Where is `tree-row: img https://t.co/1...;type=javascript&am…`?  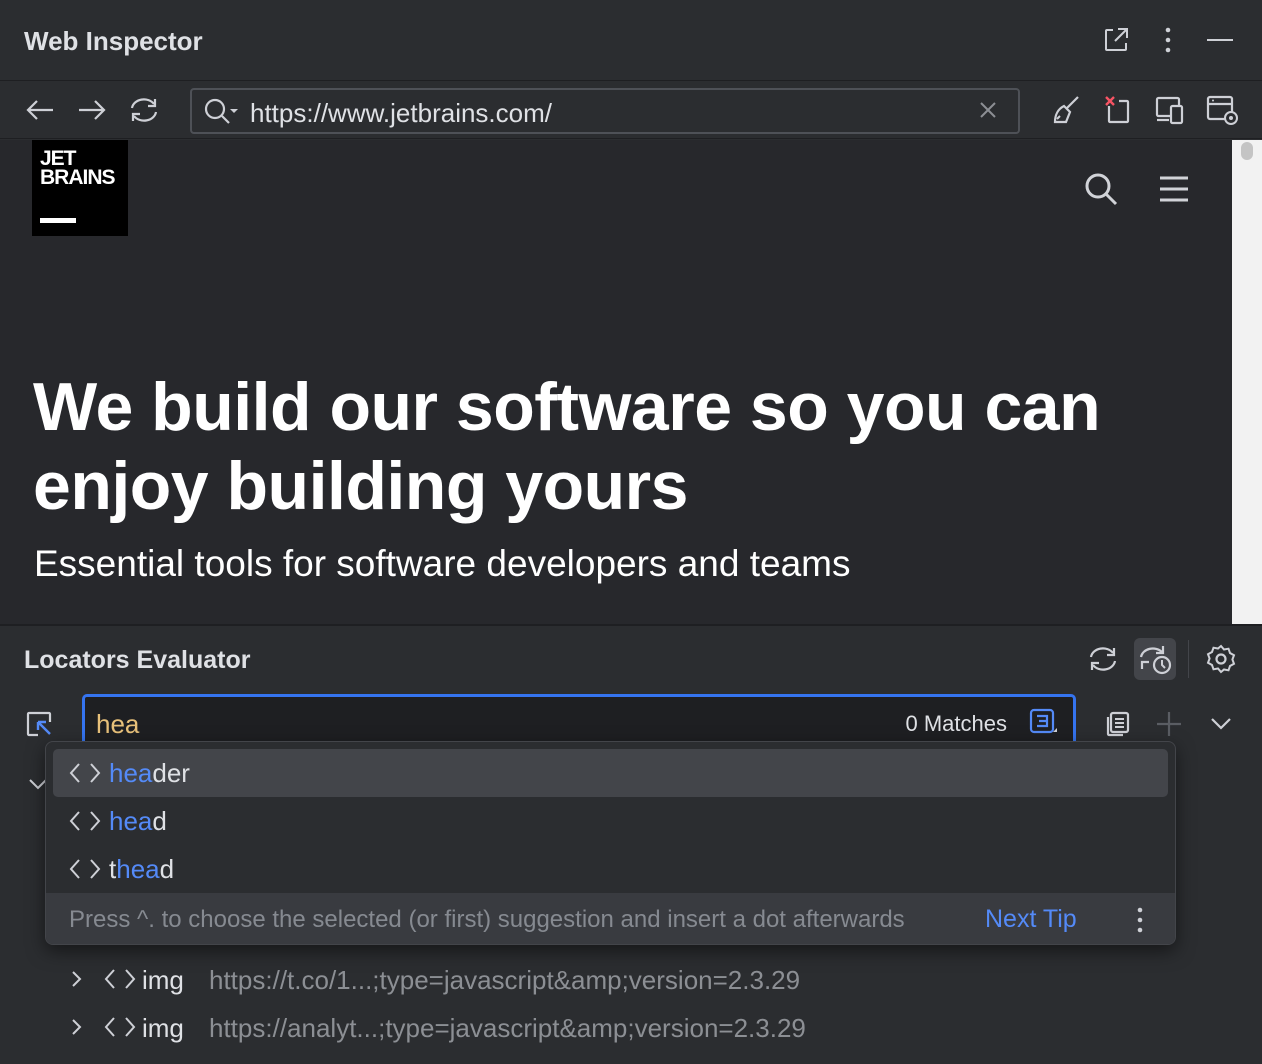 tree-row: img https://t.co/1...;type=javascript&am… is located at coordinates (631, 981).